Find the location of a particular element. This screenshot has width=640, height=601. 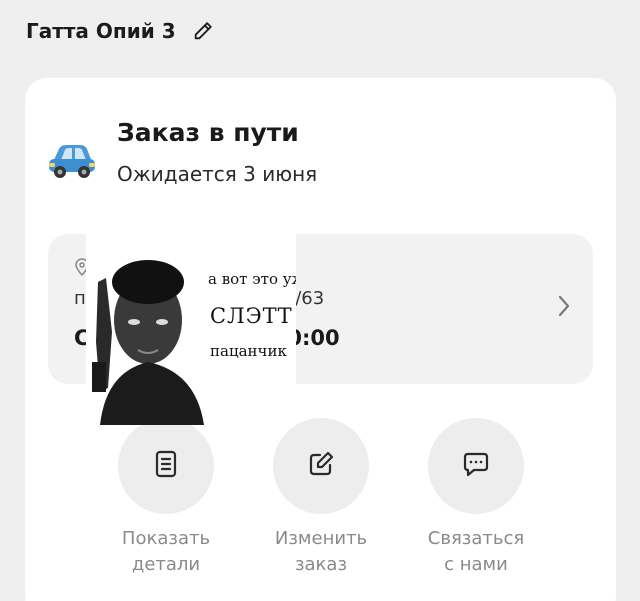

edit-order-label: Изменить заказ is located at coordinates (321, 552).